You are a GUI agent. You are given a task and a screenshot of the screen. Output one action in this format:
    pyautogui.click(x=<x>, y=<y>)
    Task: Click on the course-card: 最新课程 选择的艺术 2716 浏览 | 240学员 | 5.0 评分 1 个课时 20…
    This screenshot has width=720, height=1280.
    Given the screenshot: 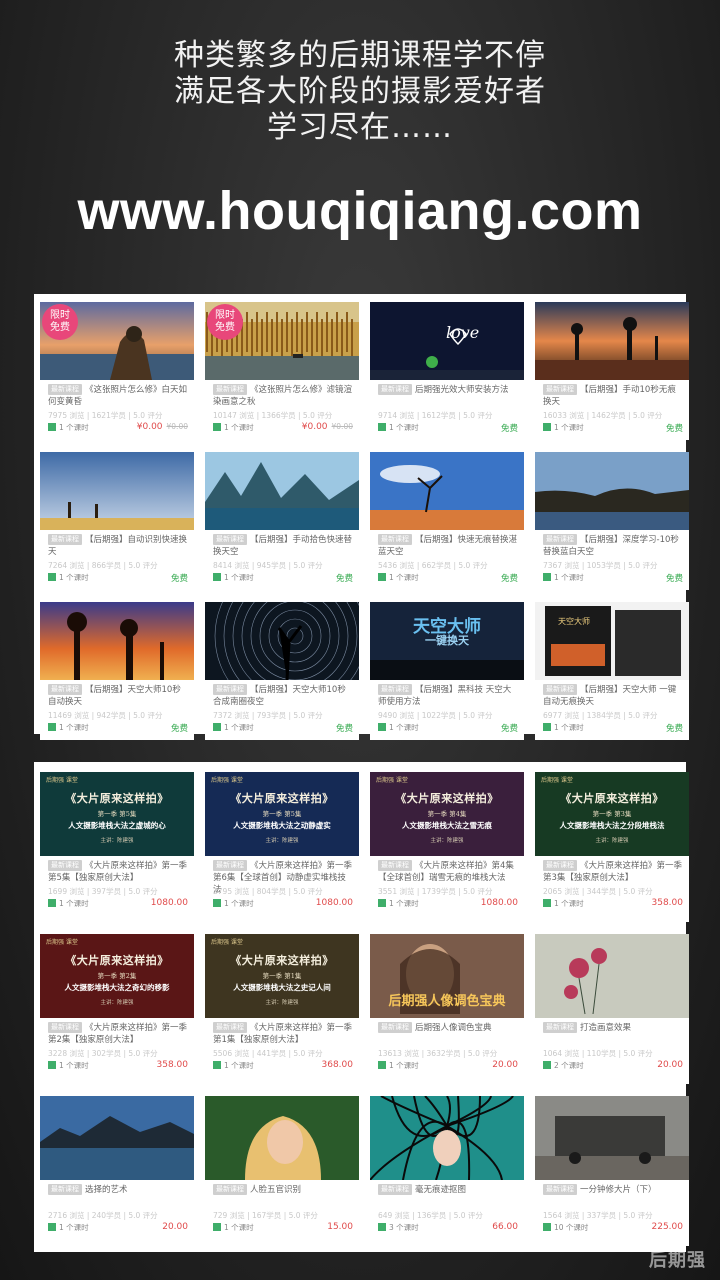 What is the action you would take?
    pyautogui.click(x=117, y=1171)
    